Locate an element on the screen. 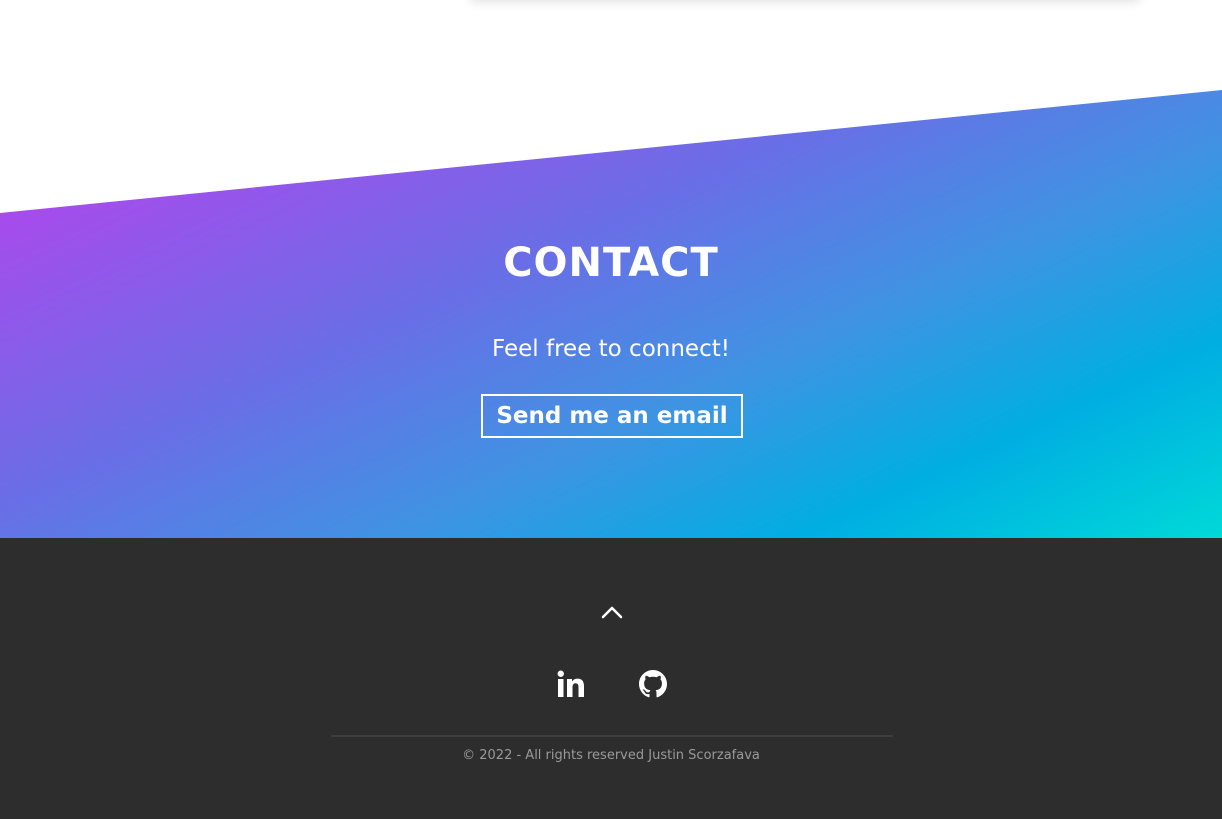 The height and width of the screenshot is (819, 1222). contact-subtitle: Feel free to connect! is located at coordinates (611, 349).